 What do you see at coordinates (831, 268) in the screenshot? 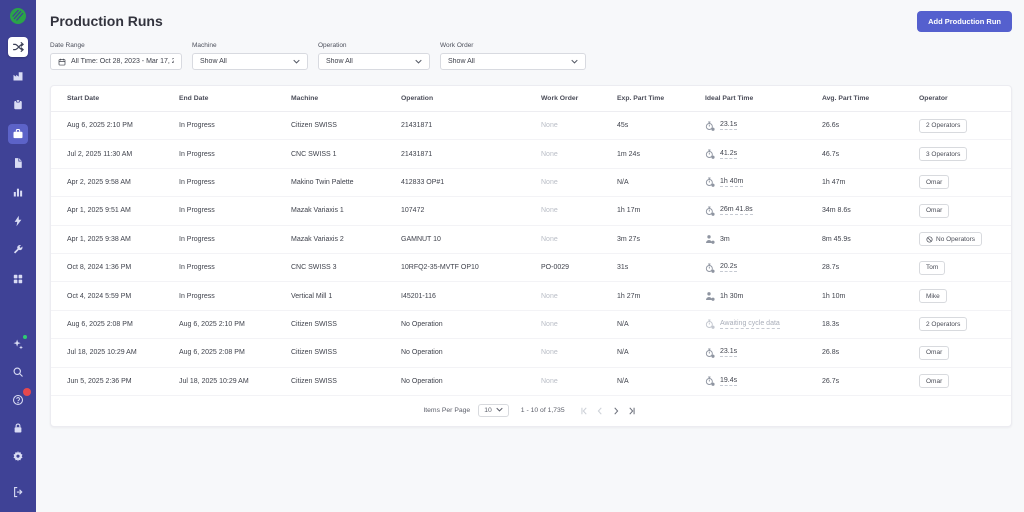
I see `avg-part-time-cell: 28.7s` at bounding box center [831, 268].